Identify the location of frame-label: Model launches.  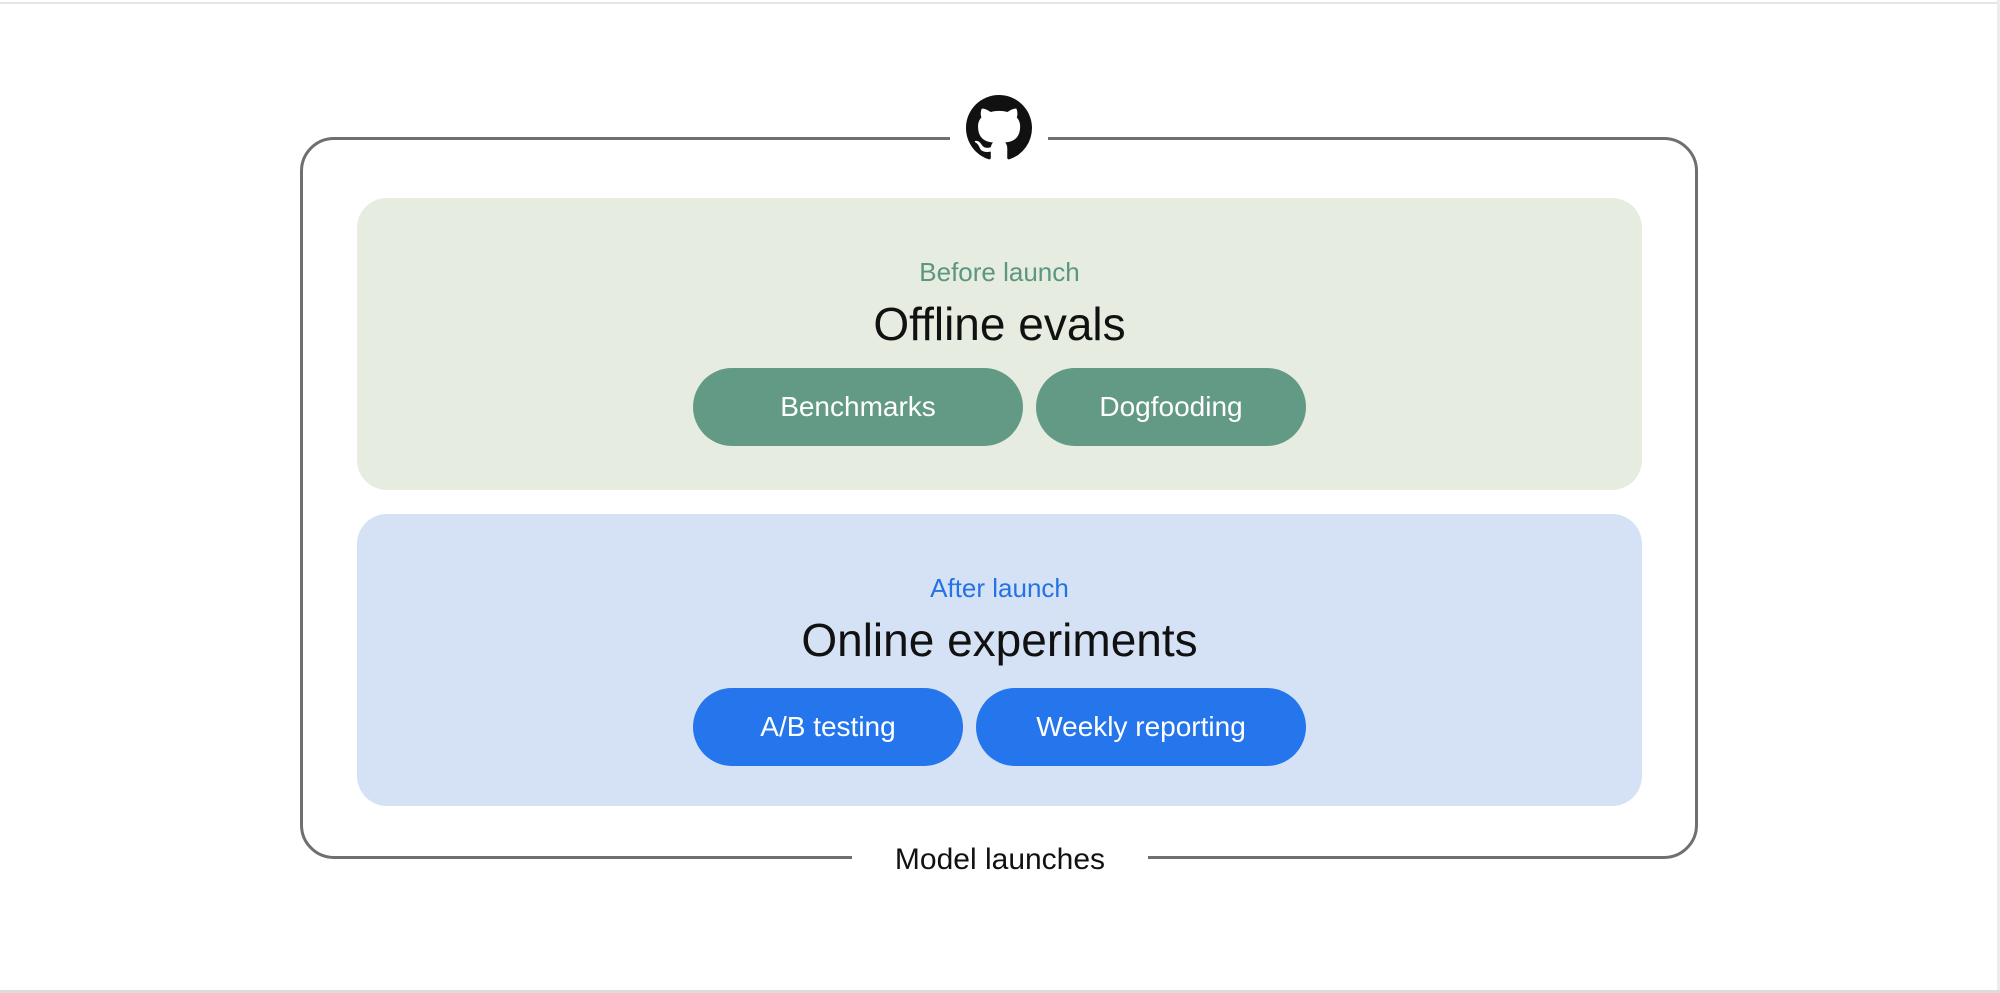
(1000, 859).